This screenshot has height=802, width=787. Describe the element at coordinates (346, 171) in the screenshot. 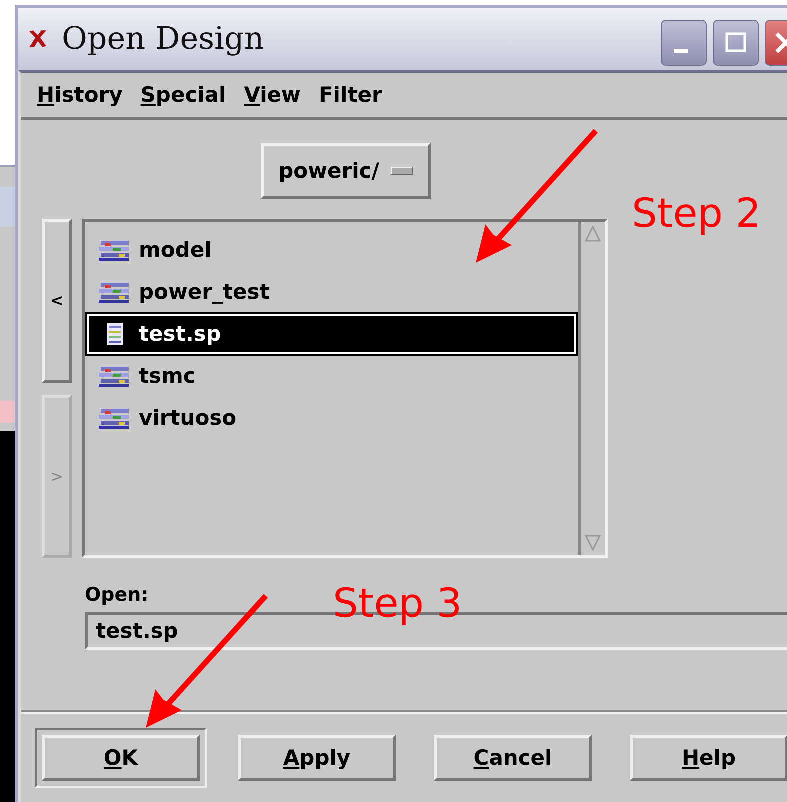

I see `directory-dropdown: poweric/` at that location.